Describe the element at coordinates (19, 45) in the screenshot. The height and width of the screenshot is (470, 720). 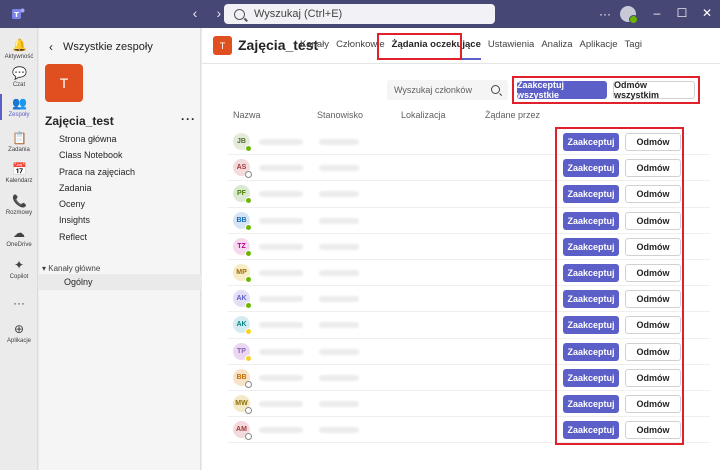
I see `bell-icon: 🔔` at that location.